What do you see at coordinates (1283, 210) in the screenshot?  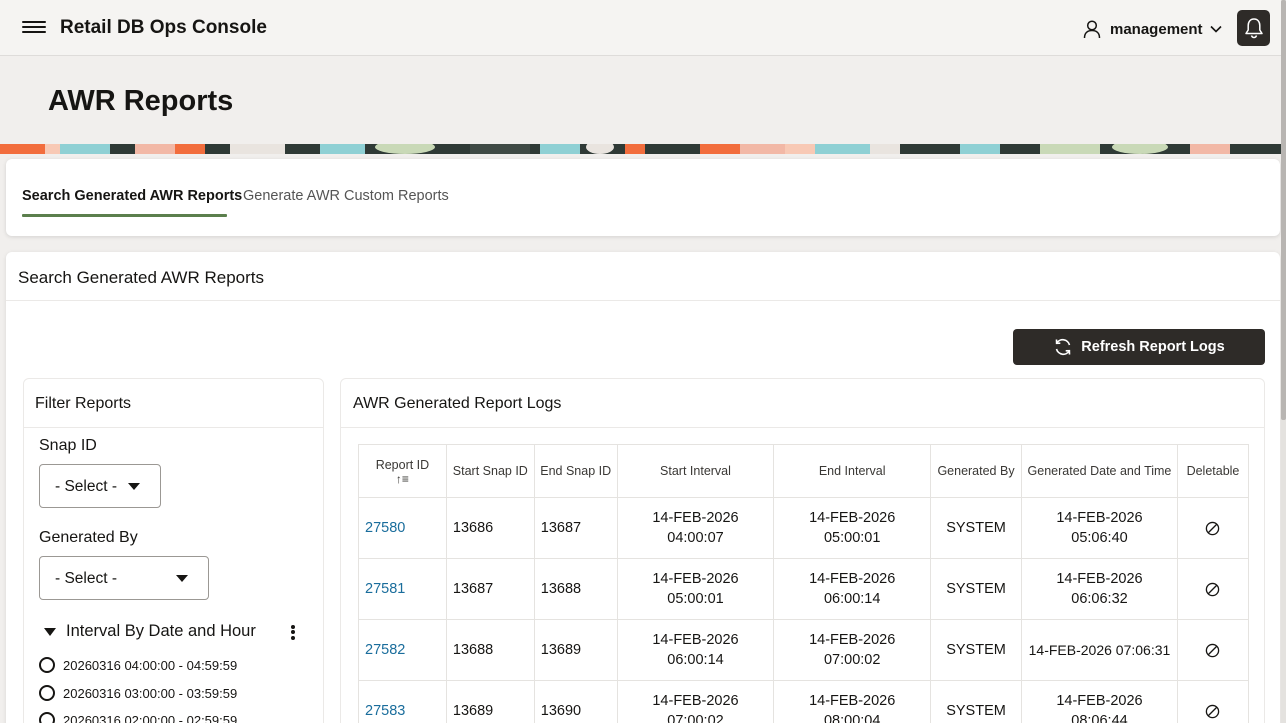 I see `scrollbar-thumb` at bounding box center [1283, 210].